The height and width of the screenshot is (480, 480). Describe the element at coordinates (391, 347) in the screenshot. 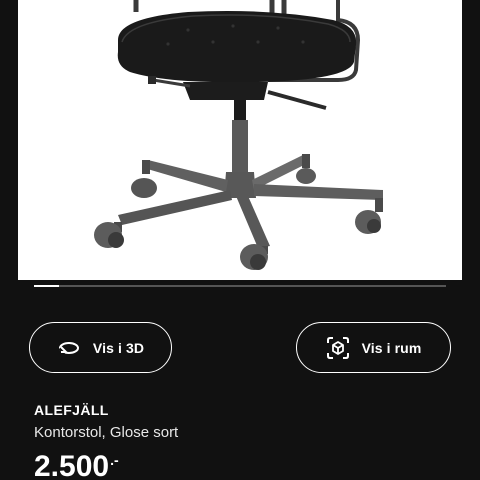

I see `view-in-room-label: Vis i rum` at that location.